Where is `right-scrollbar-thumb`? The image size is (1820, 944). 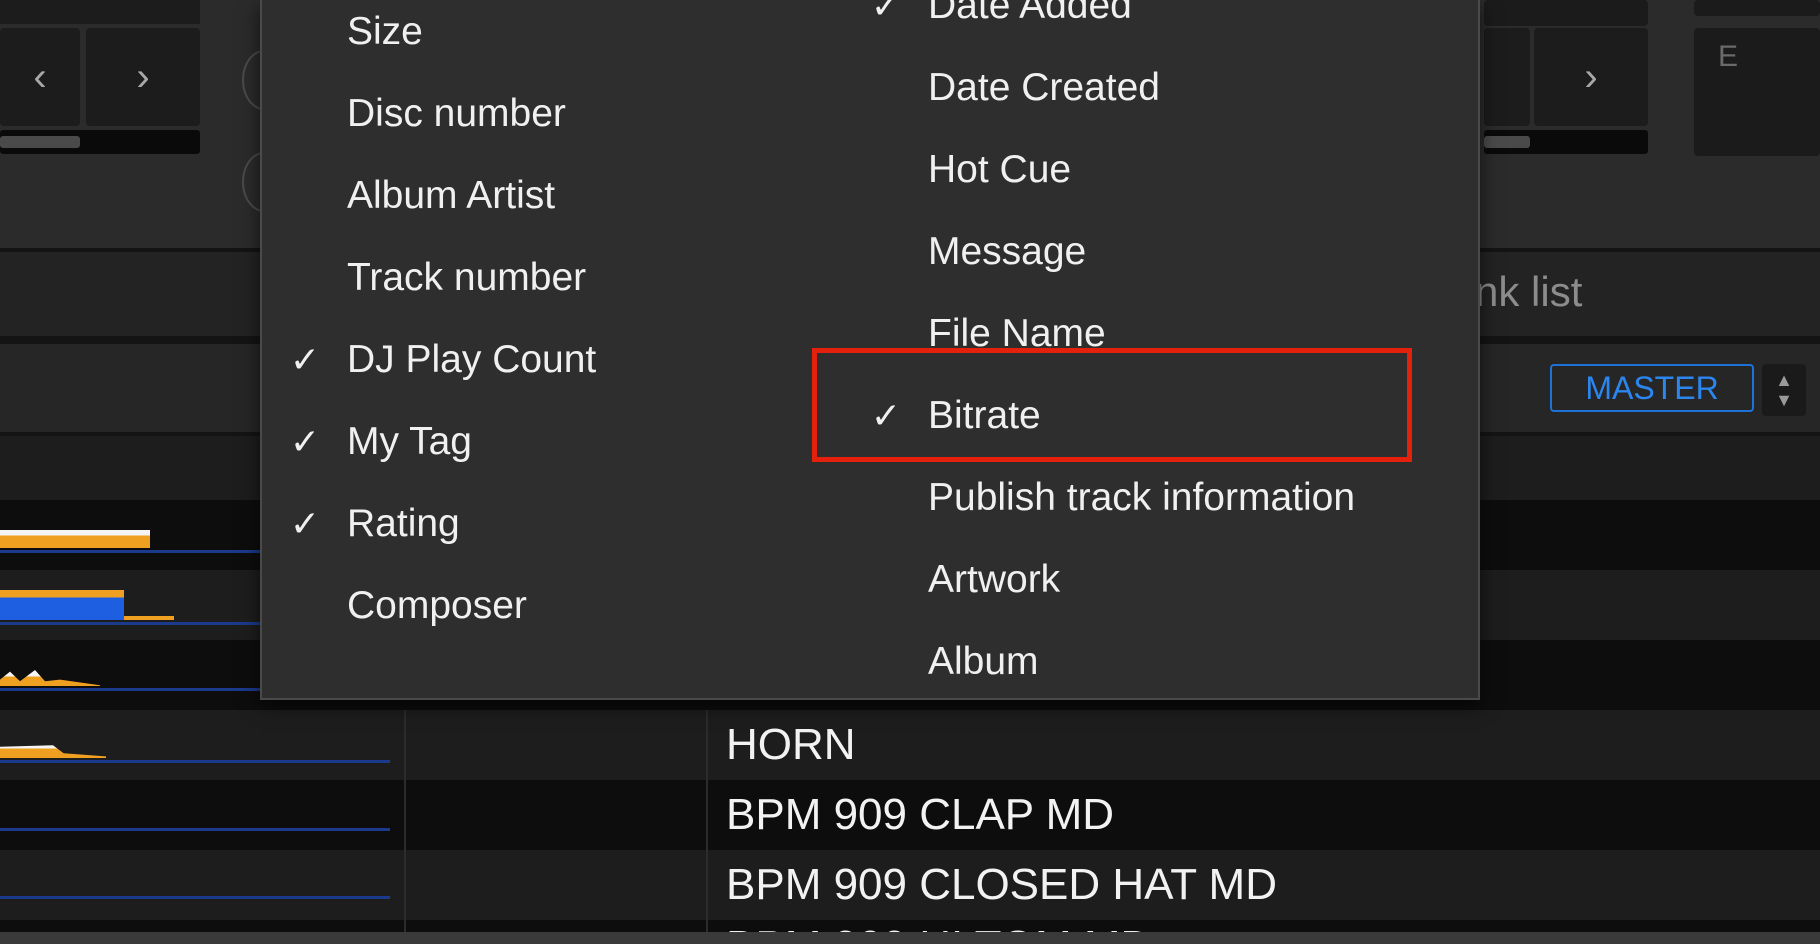 right-scrollbar-thumb is located at coordinates (1507, 142).